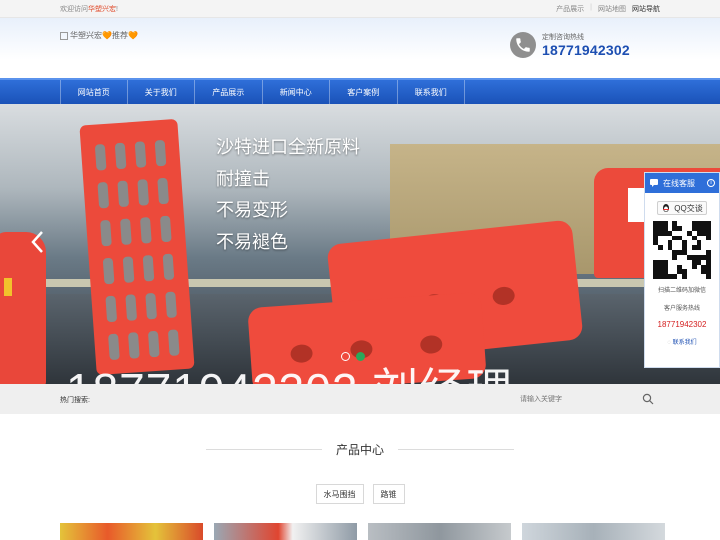  I want to click on banner-headline: 沙特进口全新原料 耐撞击 不易变形 不易褪色, so click(288, 195).